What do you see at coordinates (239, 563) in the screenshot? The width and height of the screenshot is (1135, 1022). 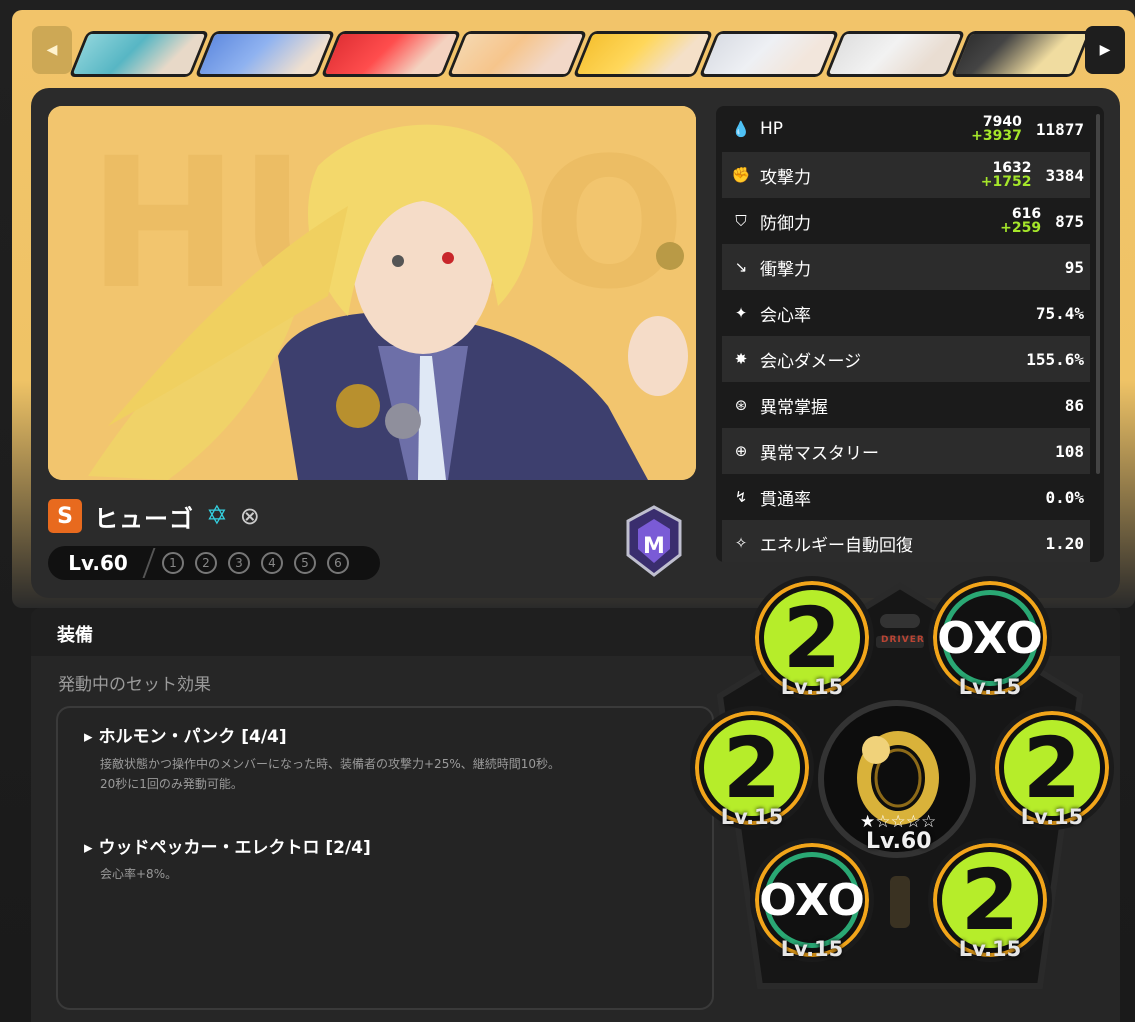 I see `cinema-3-icon: 3` at bounding box center [239, 563].